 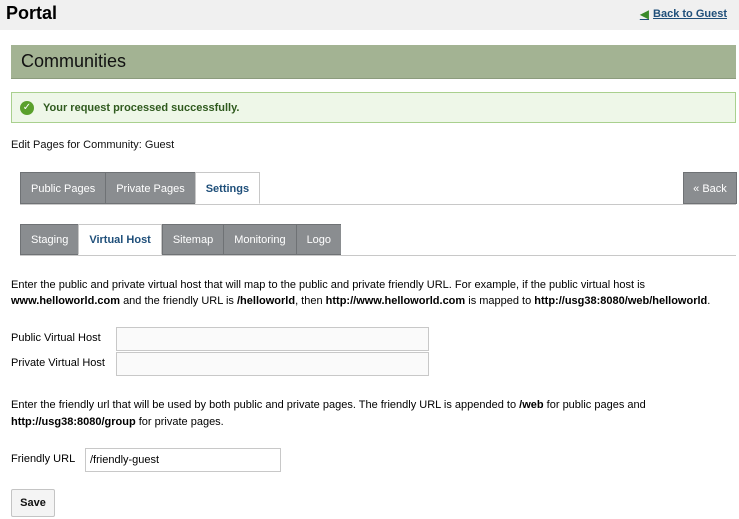 I want to click on primary-tabs-divider, so click(x=378, y=204).